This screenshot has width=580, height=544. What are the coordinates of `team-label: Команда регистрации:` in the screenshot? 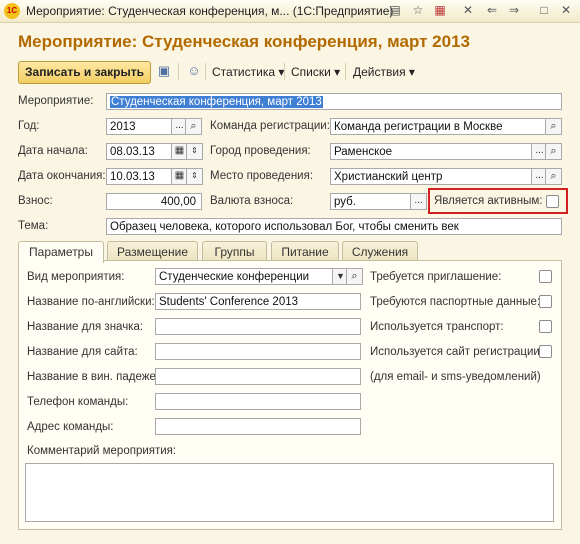 It's located at (270, 126).